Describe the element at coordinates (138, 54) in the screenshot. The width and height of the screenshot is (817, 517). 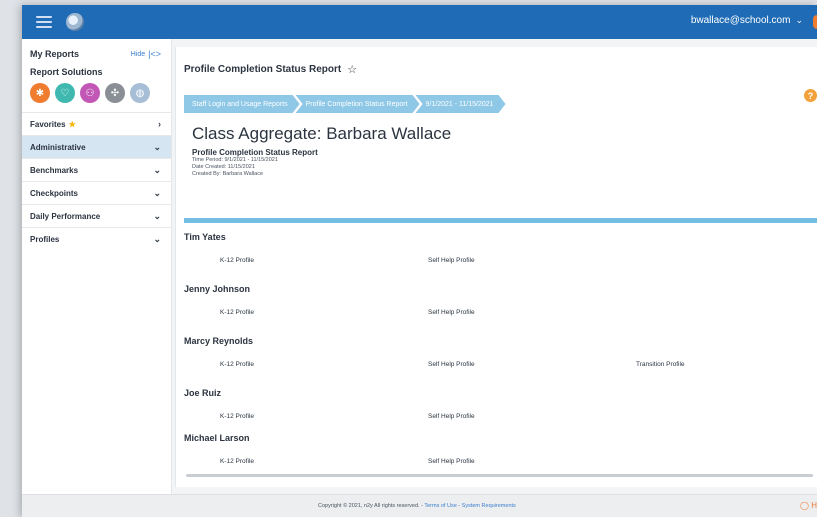
I see `hide-label: Hide` at that location.